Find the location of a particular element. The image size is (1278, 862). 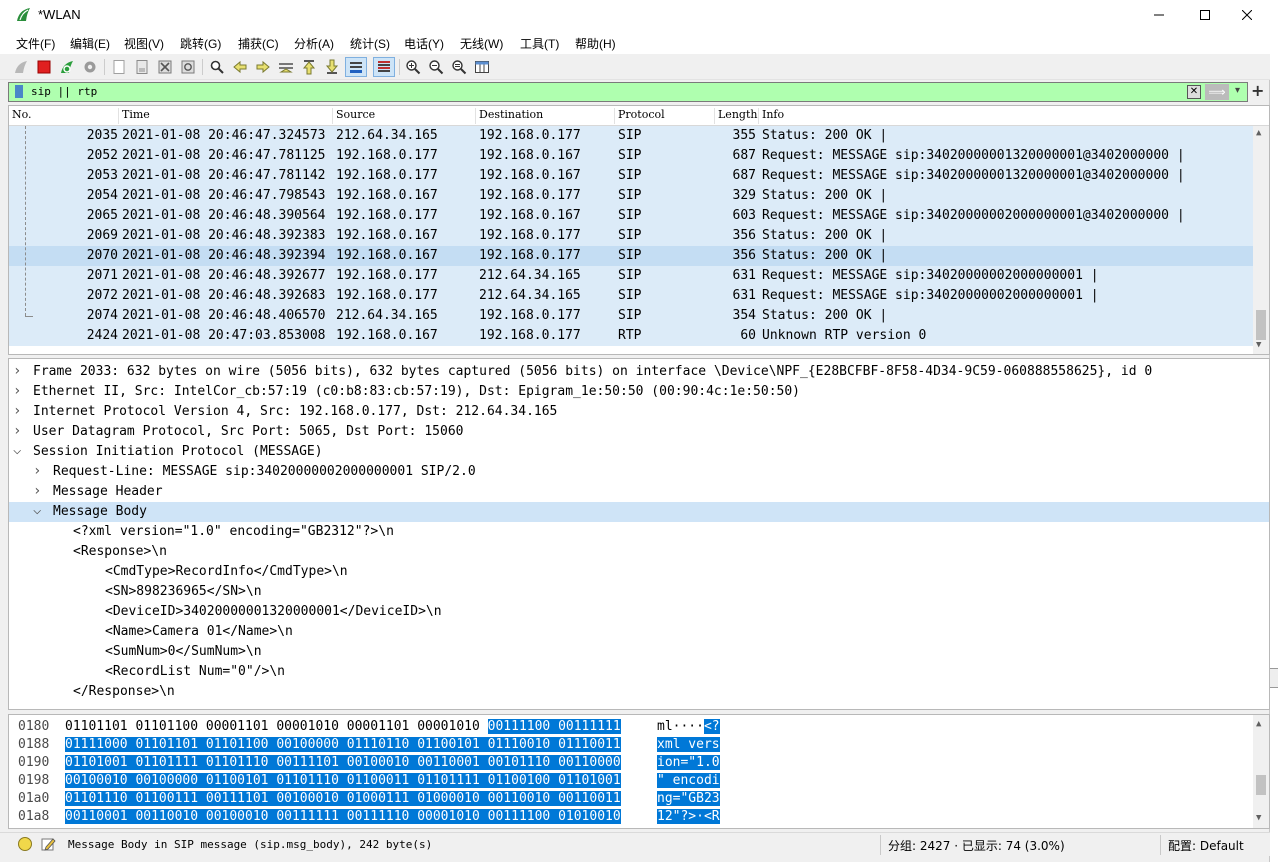

open-file-button is located at coordinates (119, 67).